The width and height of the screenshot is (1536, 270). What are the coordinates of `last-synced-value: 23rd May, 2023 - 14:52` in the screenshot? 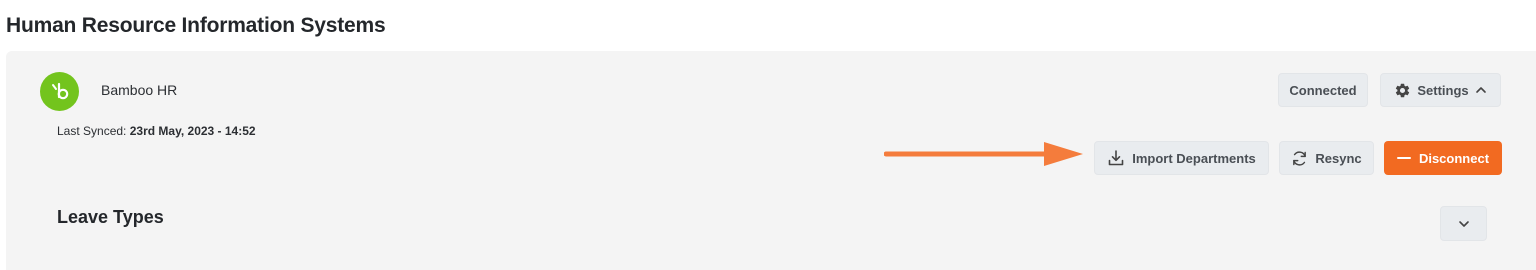 It's located at (192, 131).